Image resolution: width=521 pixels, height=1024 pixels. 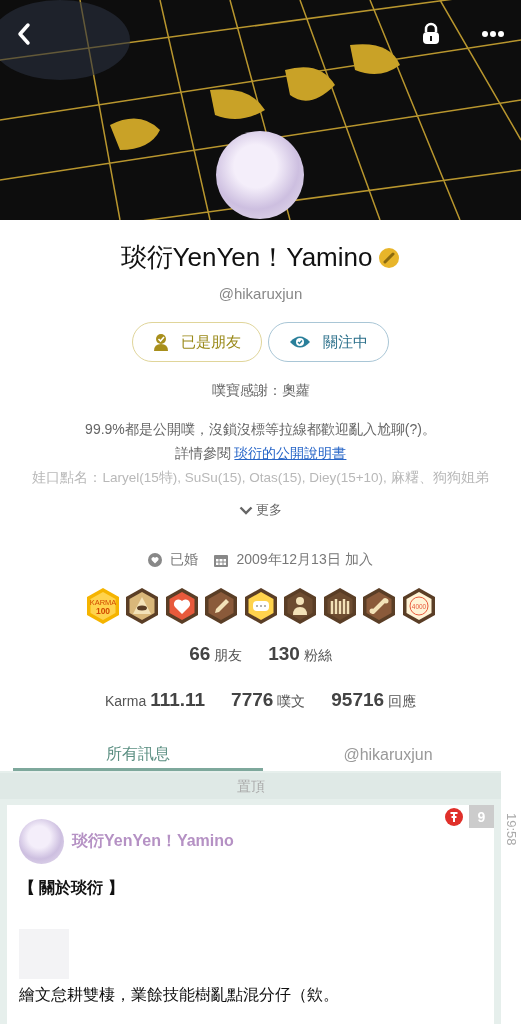 What do you see at coordinates (246, 510) in the screenshot?
I see `chevron-down-icon` at bounding box center [246, 510].